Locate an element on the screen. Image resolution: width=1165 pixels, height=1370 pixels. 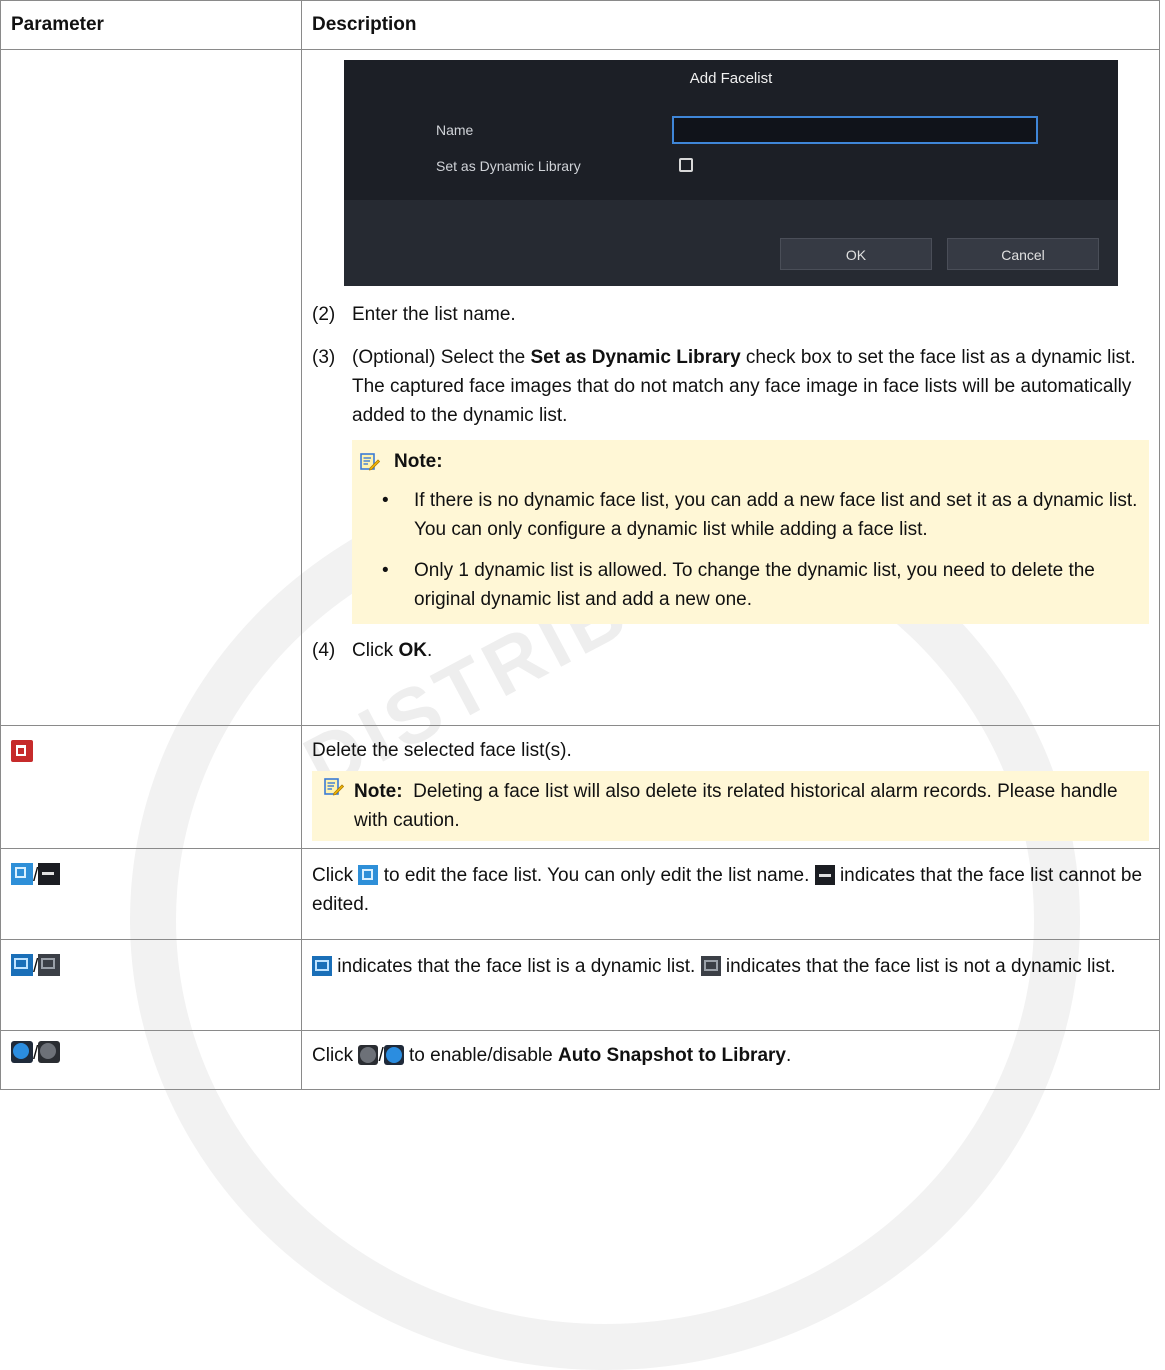
param-cell-empty is located at coordinates (151, 387).